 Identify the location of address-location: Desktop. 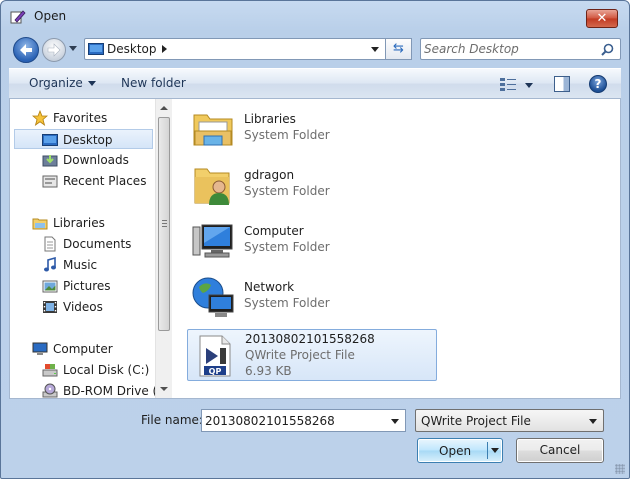
(132, 49).